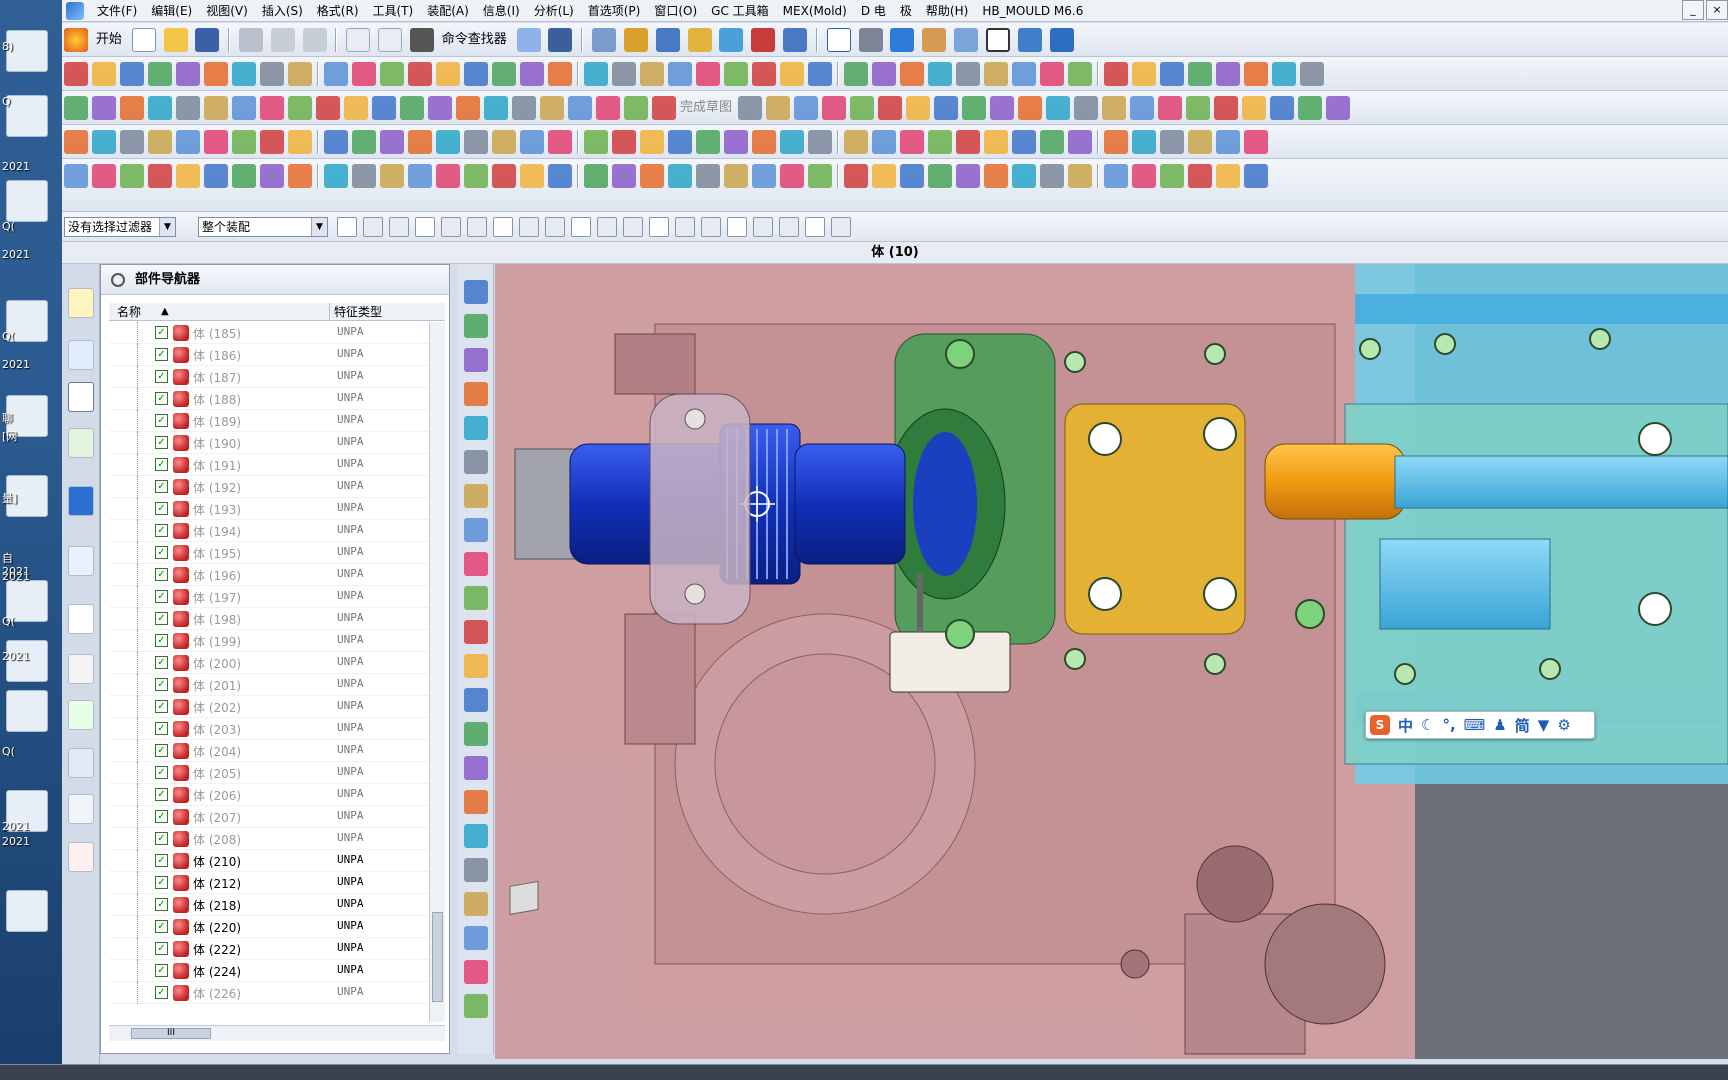 The height and width of the screenshot is (1080, 1728). I want to click on tree-row: ✓ 体 (186) UNPA, so click(277, 355).